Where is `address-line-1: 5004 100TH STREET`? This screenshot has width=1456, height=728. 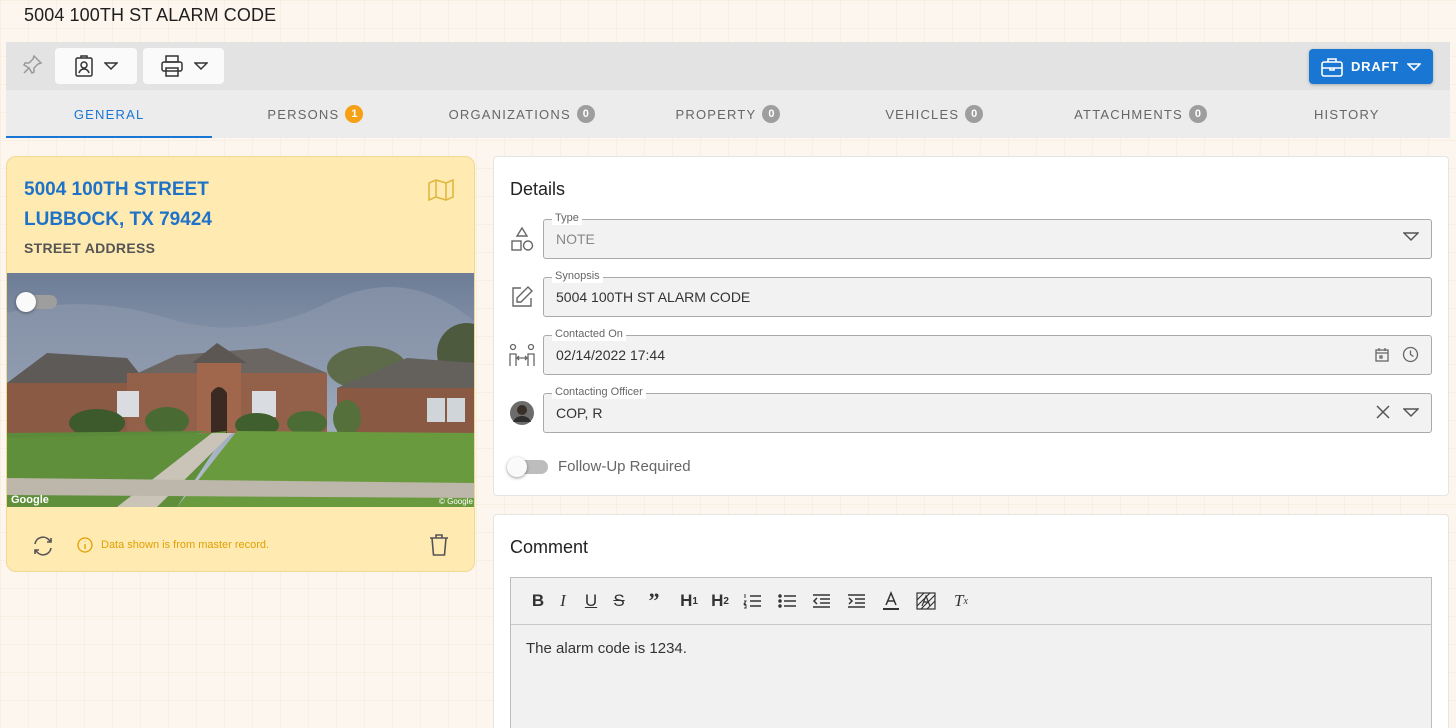
address-line-1: 5004 100TH STREET is located at coordinates (116, 190).